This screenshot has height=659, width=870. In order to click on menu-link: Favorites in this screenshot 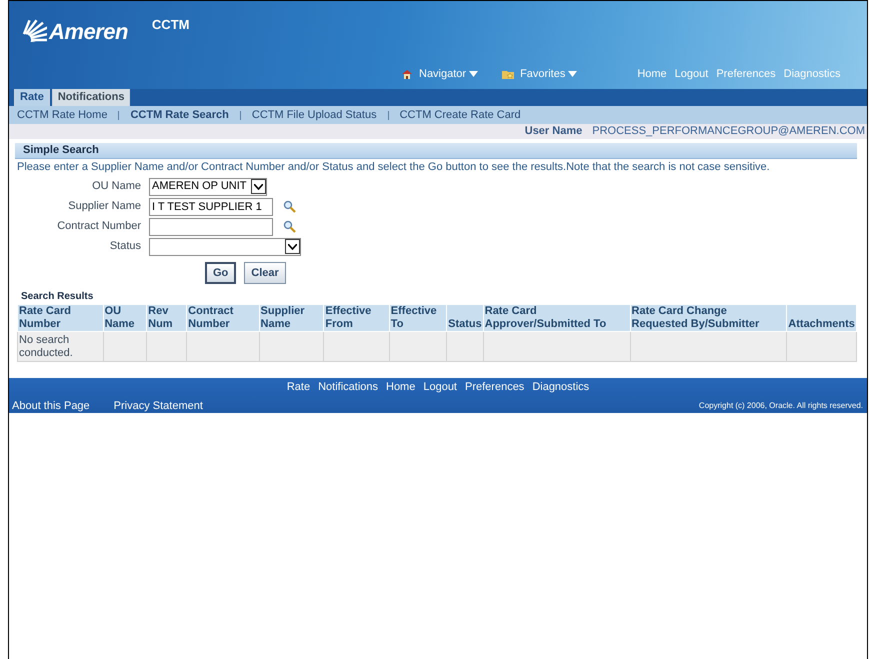, I will do `click(549, 74)`.